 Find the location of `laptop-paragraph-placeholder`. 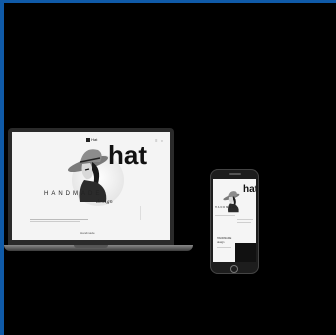

laptop-paragraph-placeholder is located at coordinates (60, 220).